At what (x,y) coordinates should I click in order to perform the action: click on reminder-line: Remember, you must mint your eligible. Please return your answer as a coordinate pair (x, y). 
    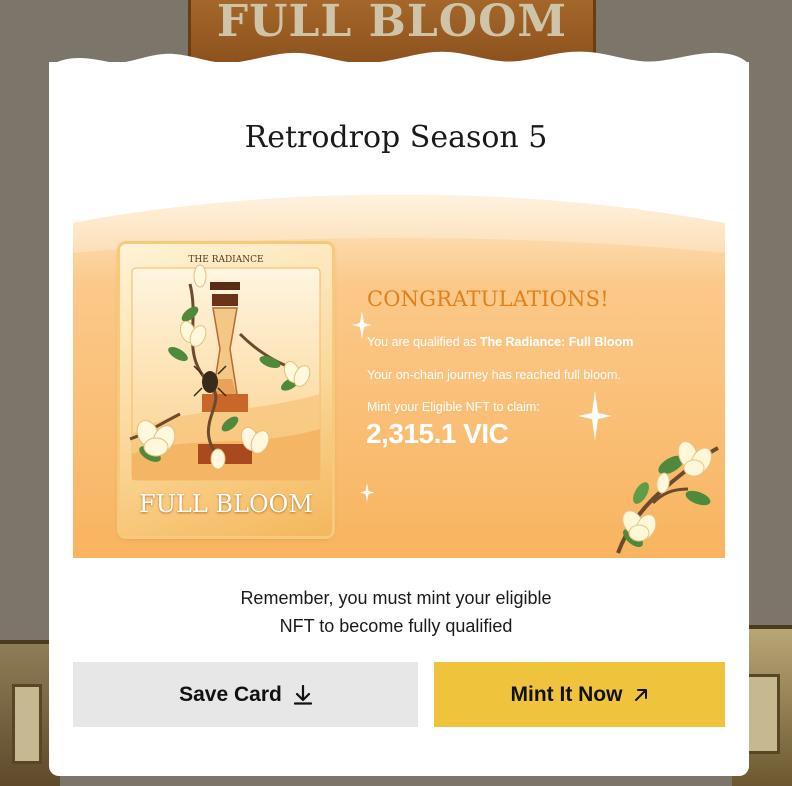
    Looking at the image, I should click on (396, 598).